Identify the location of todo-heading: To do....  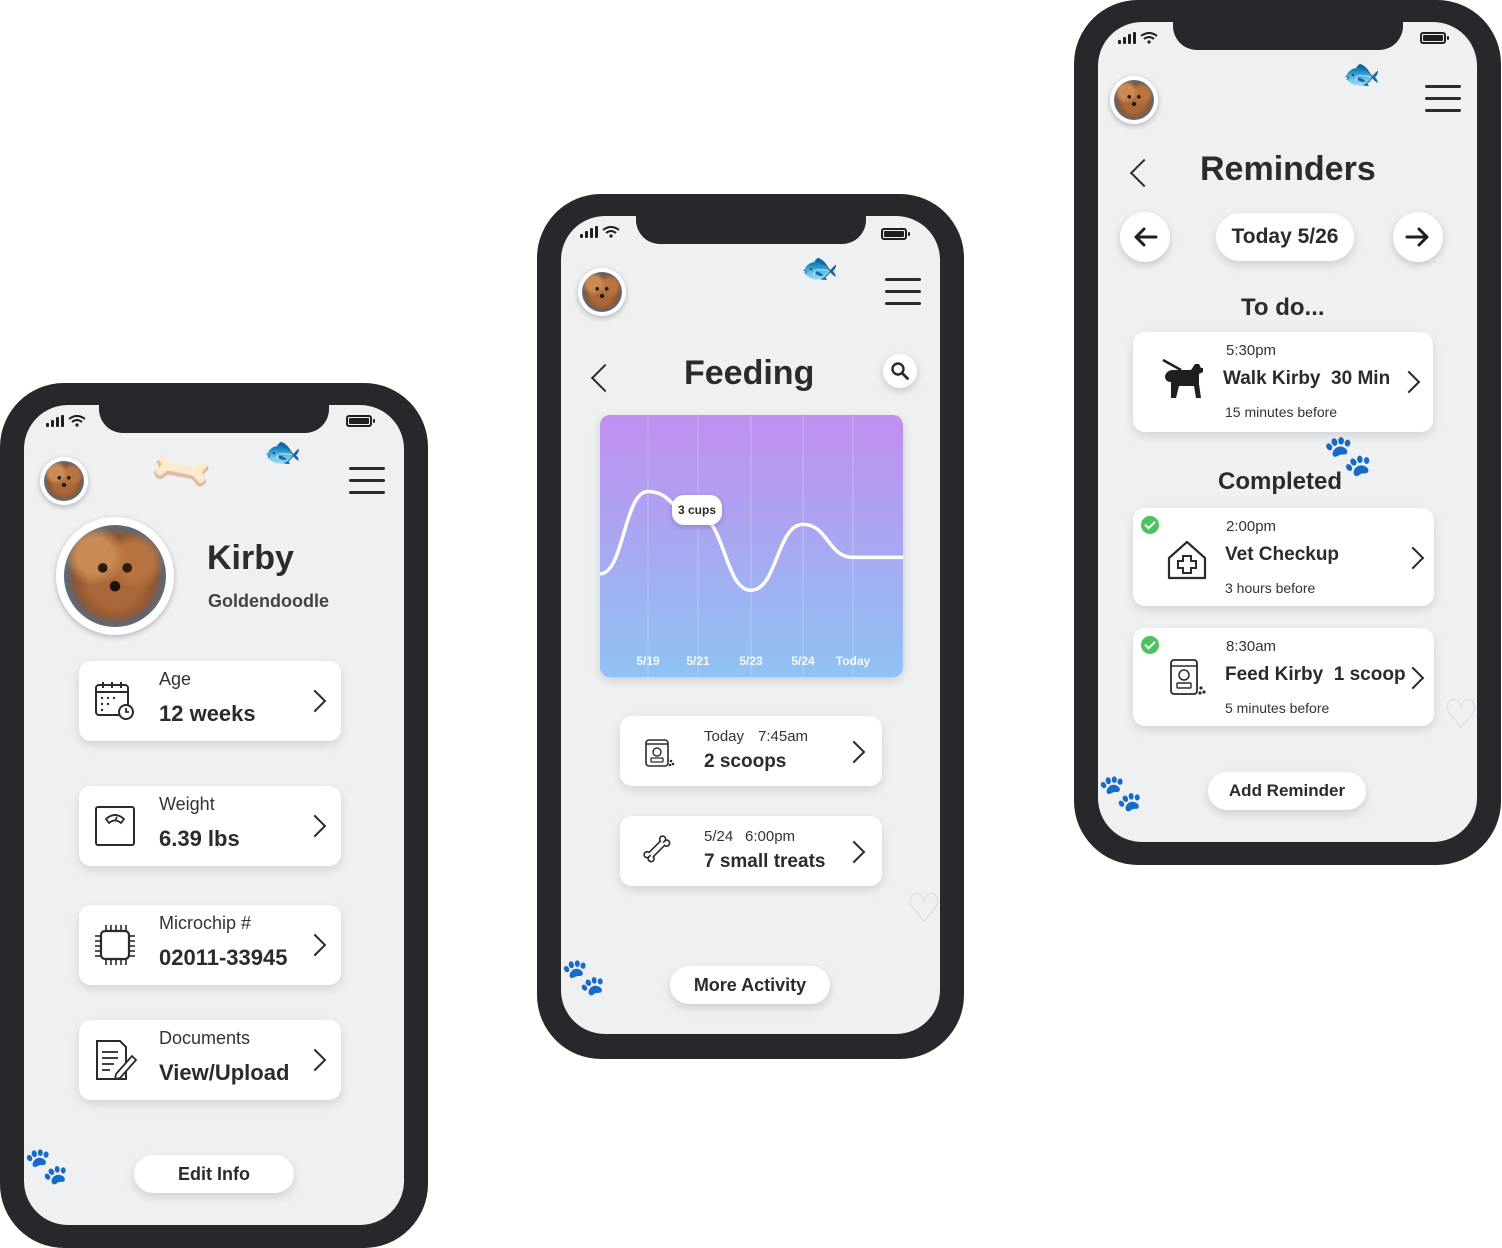
(1283, 307).